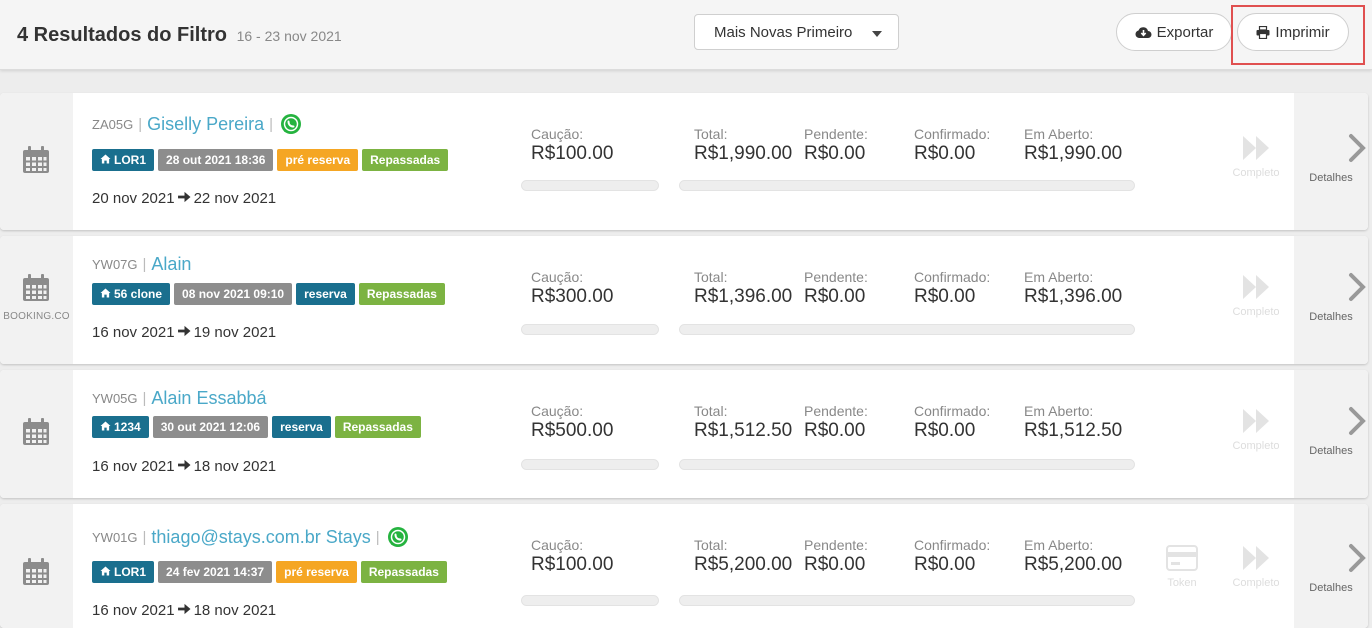 The image size is (1372, 628). What do you see at coordinates (36, 572) in the screenshot?
I see `calendar-icon` at bounding box center [36, 572].